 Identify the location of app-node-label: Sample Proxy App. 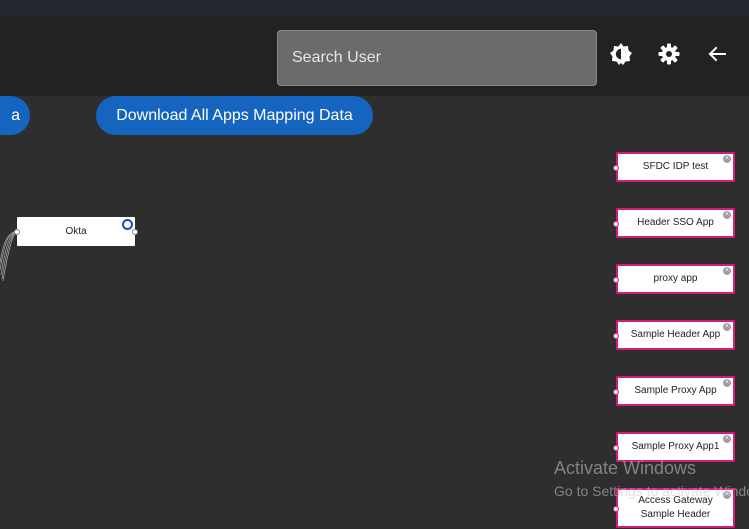
(675, 390).